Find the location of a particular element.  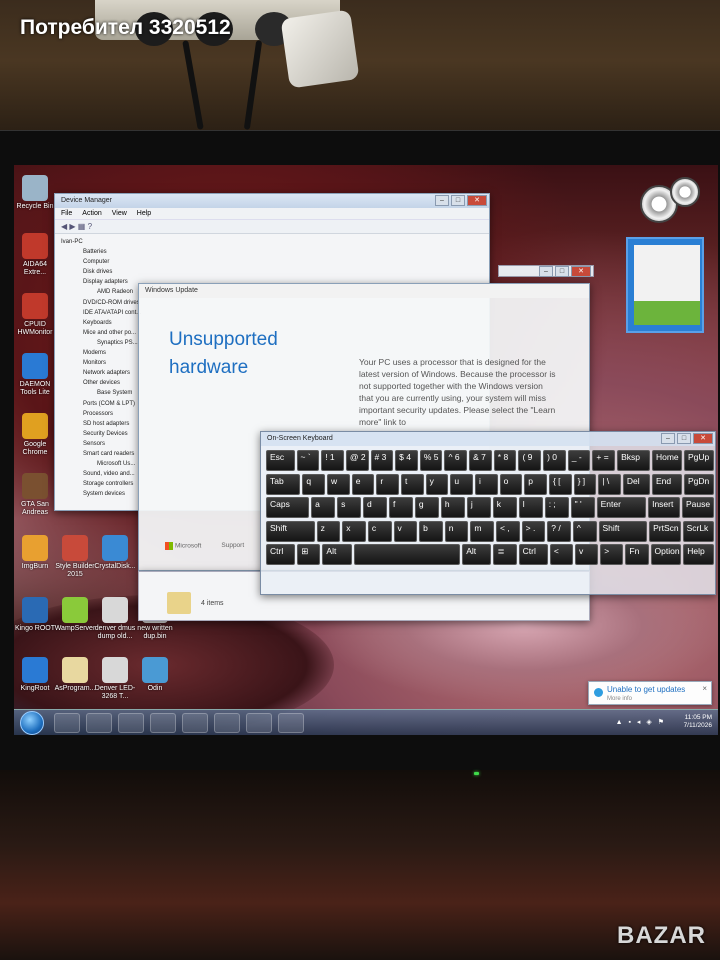

desktop-icon: Style Builder 2015 is located at coordinates (75, 557).